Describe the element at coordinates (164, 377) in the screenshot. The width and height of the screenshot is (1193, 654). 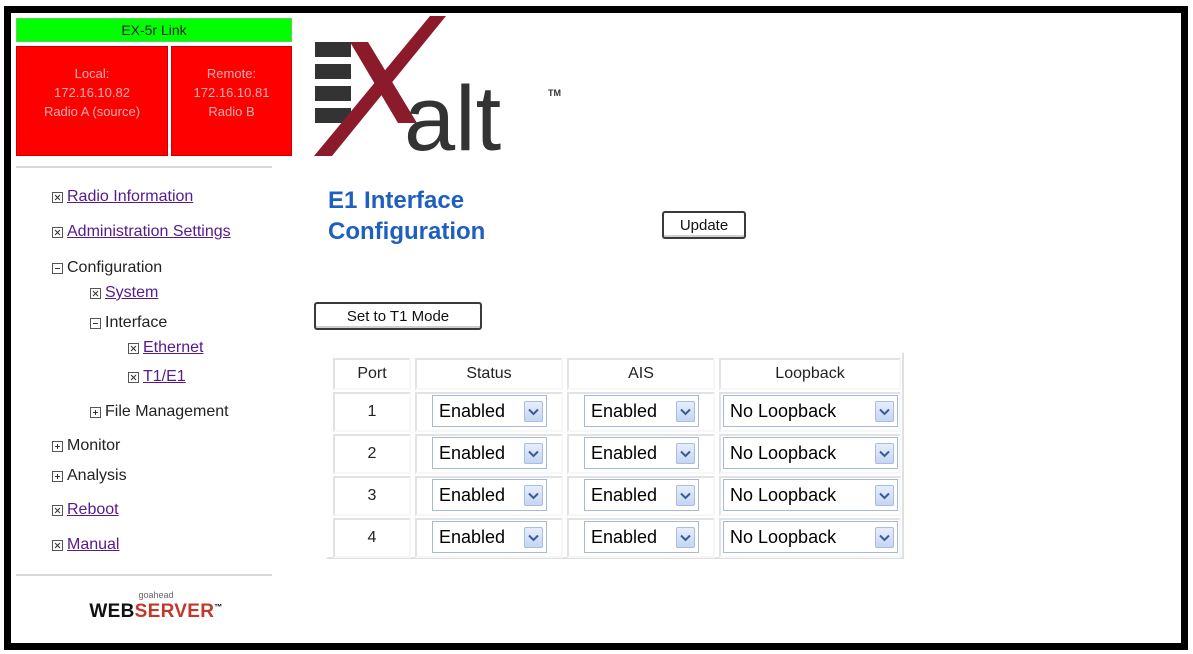
I see `nav-t1e1-link: T1/E1` at that location.